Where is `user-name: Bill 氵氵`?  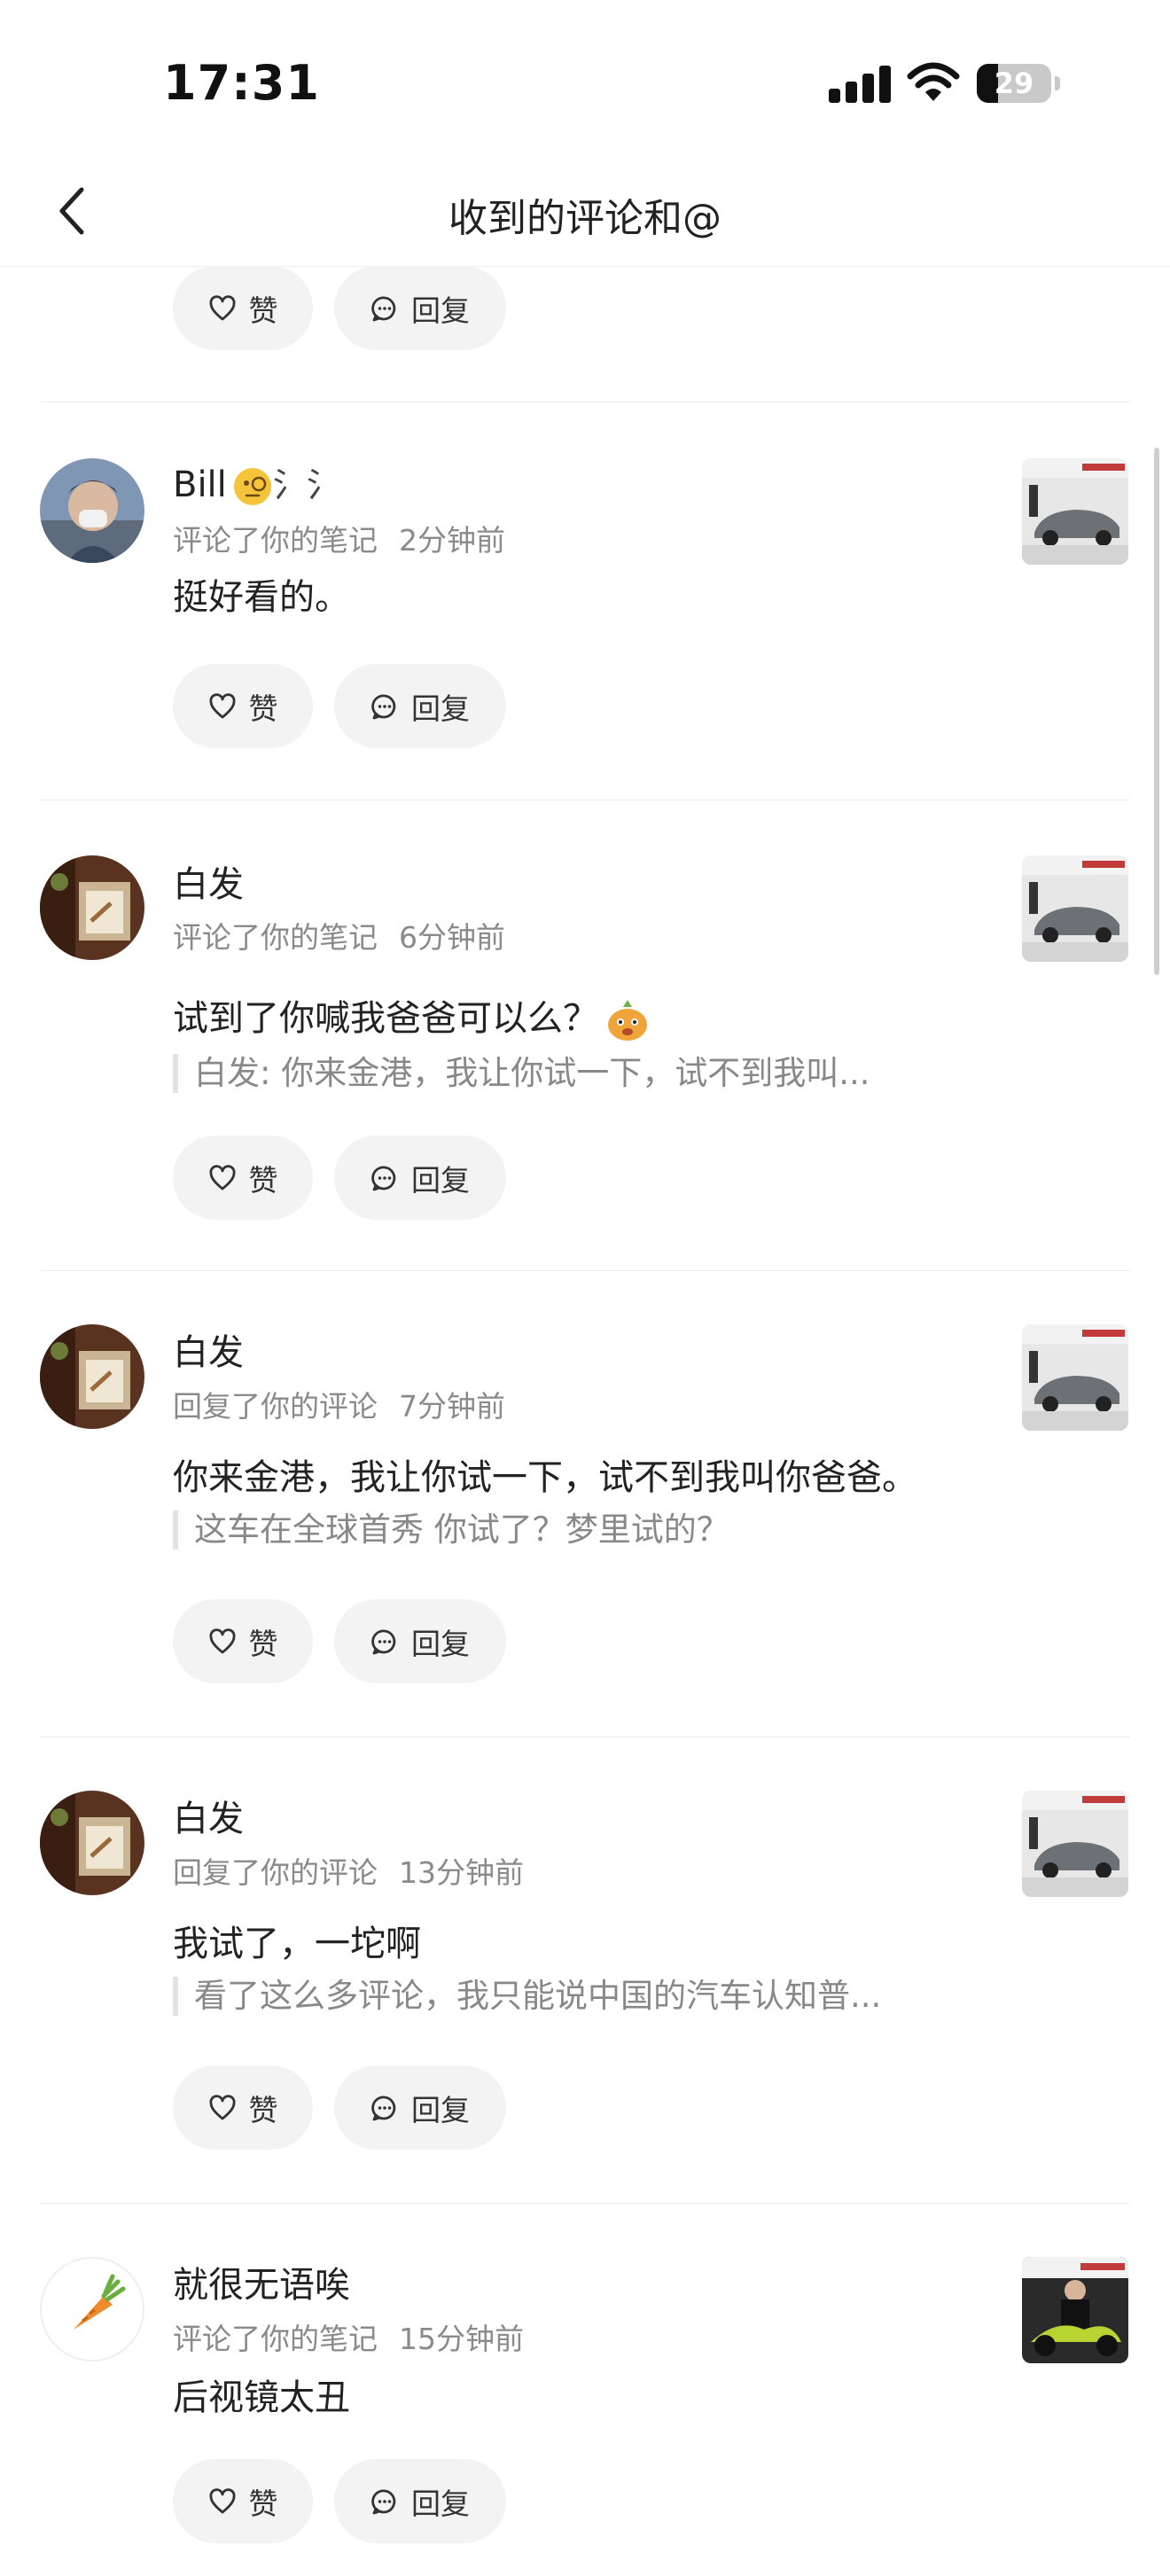 user-name: Bill 氵氵 is located at coordinates (256, 482).